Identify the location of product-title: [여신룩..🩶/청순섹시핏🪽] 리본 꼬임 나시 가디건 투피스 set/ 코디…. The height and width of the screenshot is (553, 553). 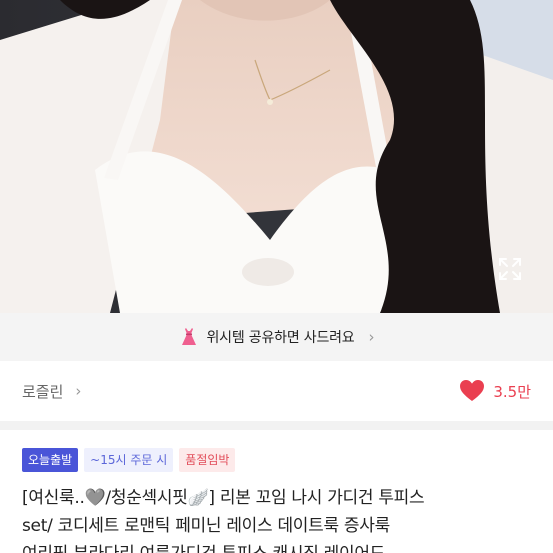
(282, 518).